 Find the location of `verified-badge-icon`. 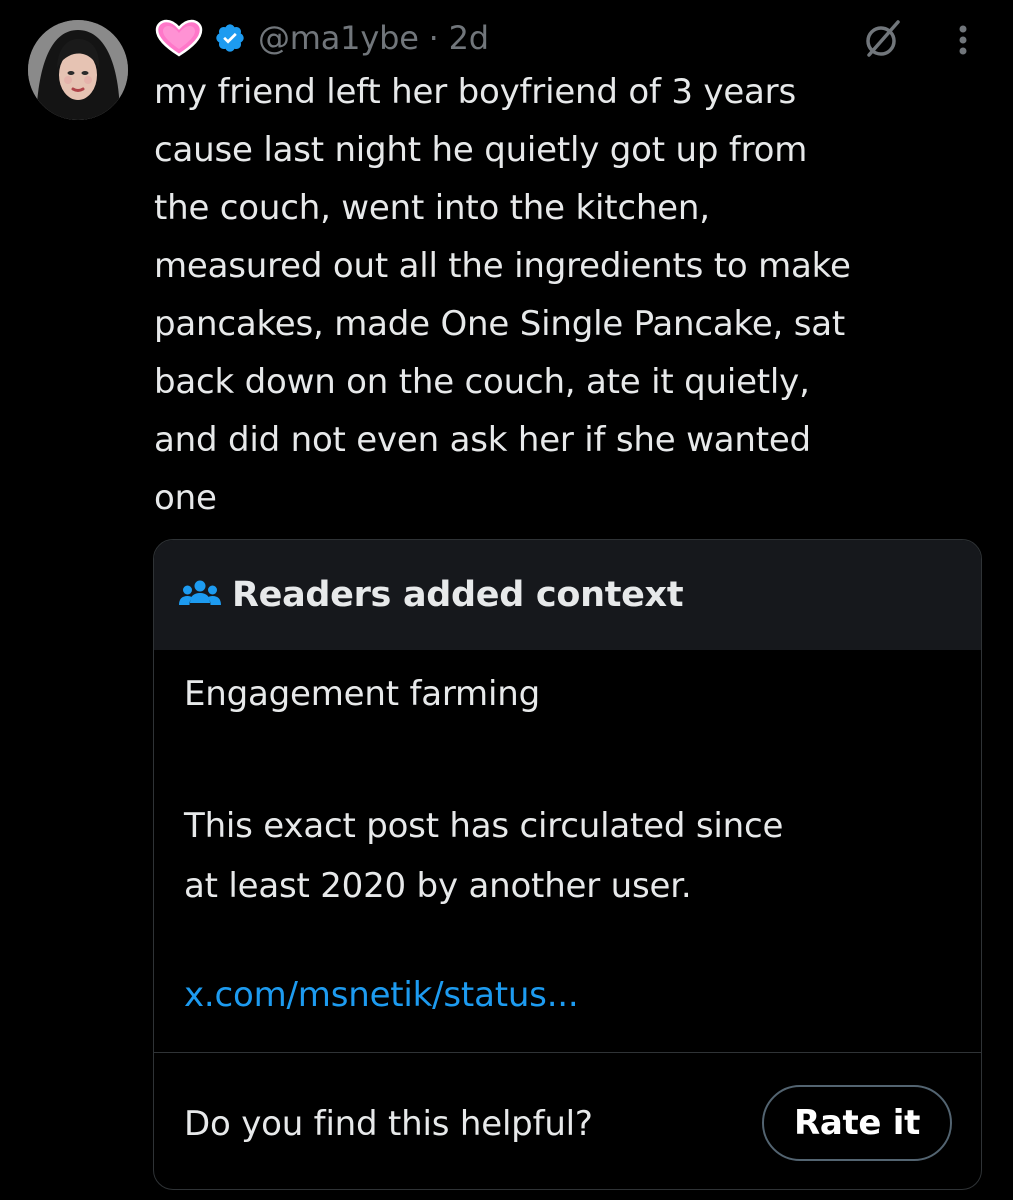

verified-badge-icon is located at coordinates (230, 38).